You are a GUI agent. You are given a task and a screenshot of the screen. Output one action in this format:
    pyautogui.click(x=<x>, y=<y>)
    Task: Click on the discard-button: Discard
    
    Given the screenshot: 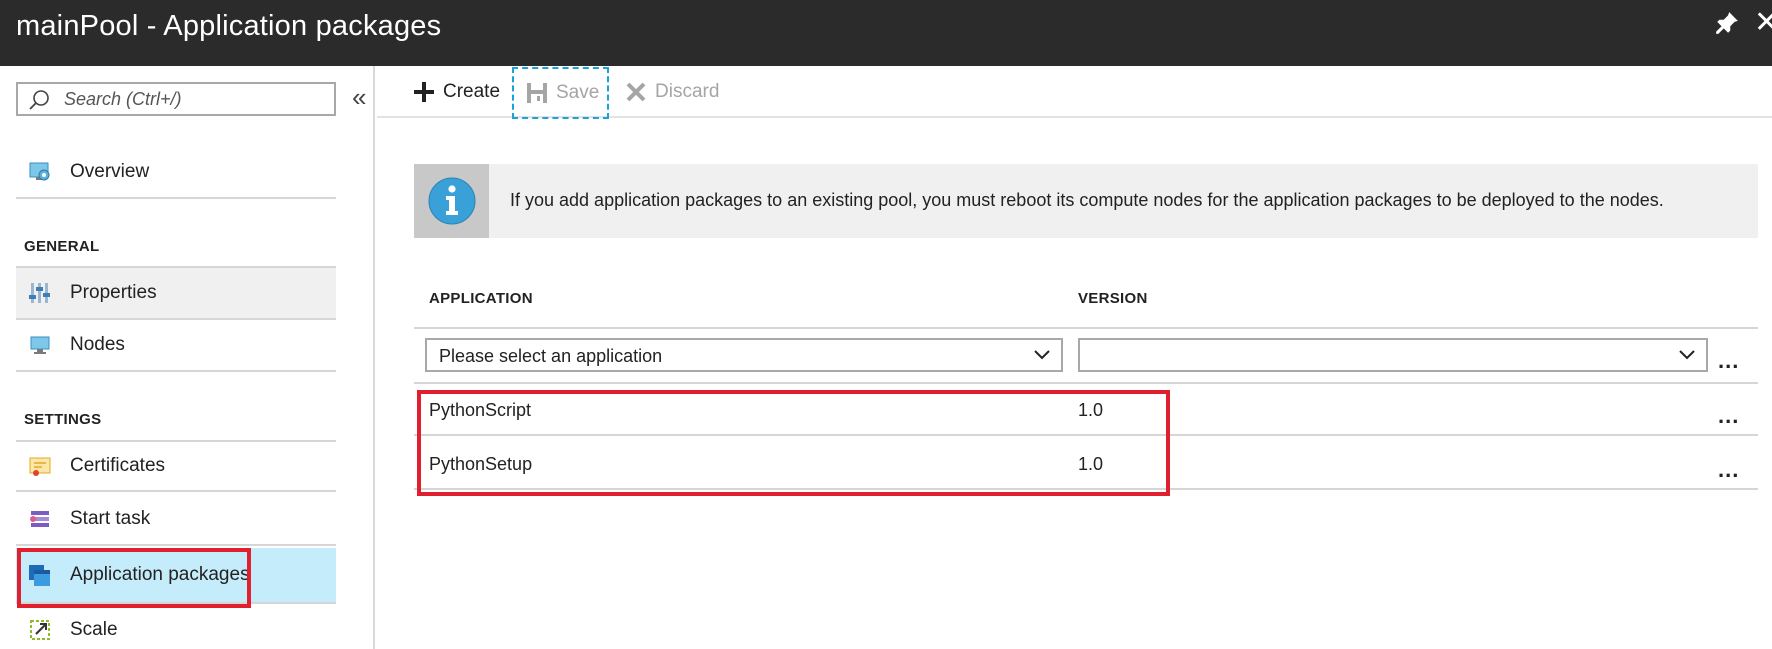 What is the action you would take?
    pyautogui.click(x=672, y=92)
    